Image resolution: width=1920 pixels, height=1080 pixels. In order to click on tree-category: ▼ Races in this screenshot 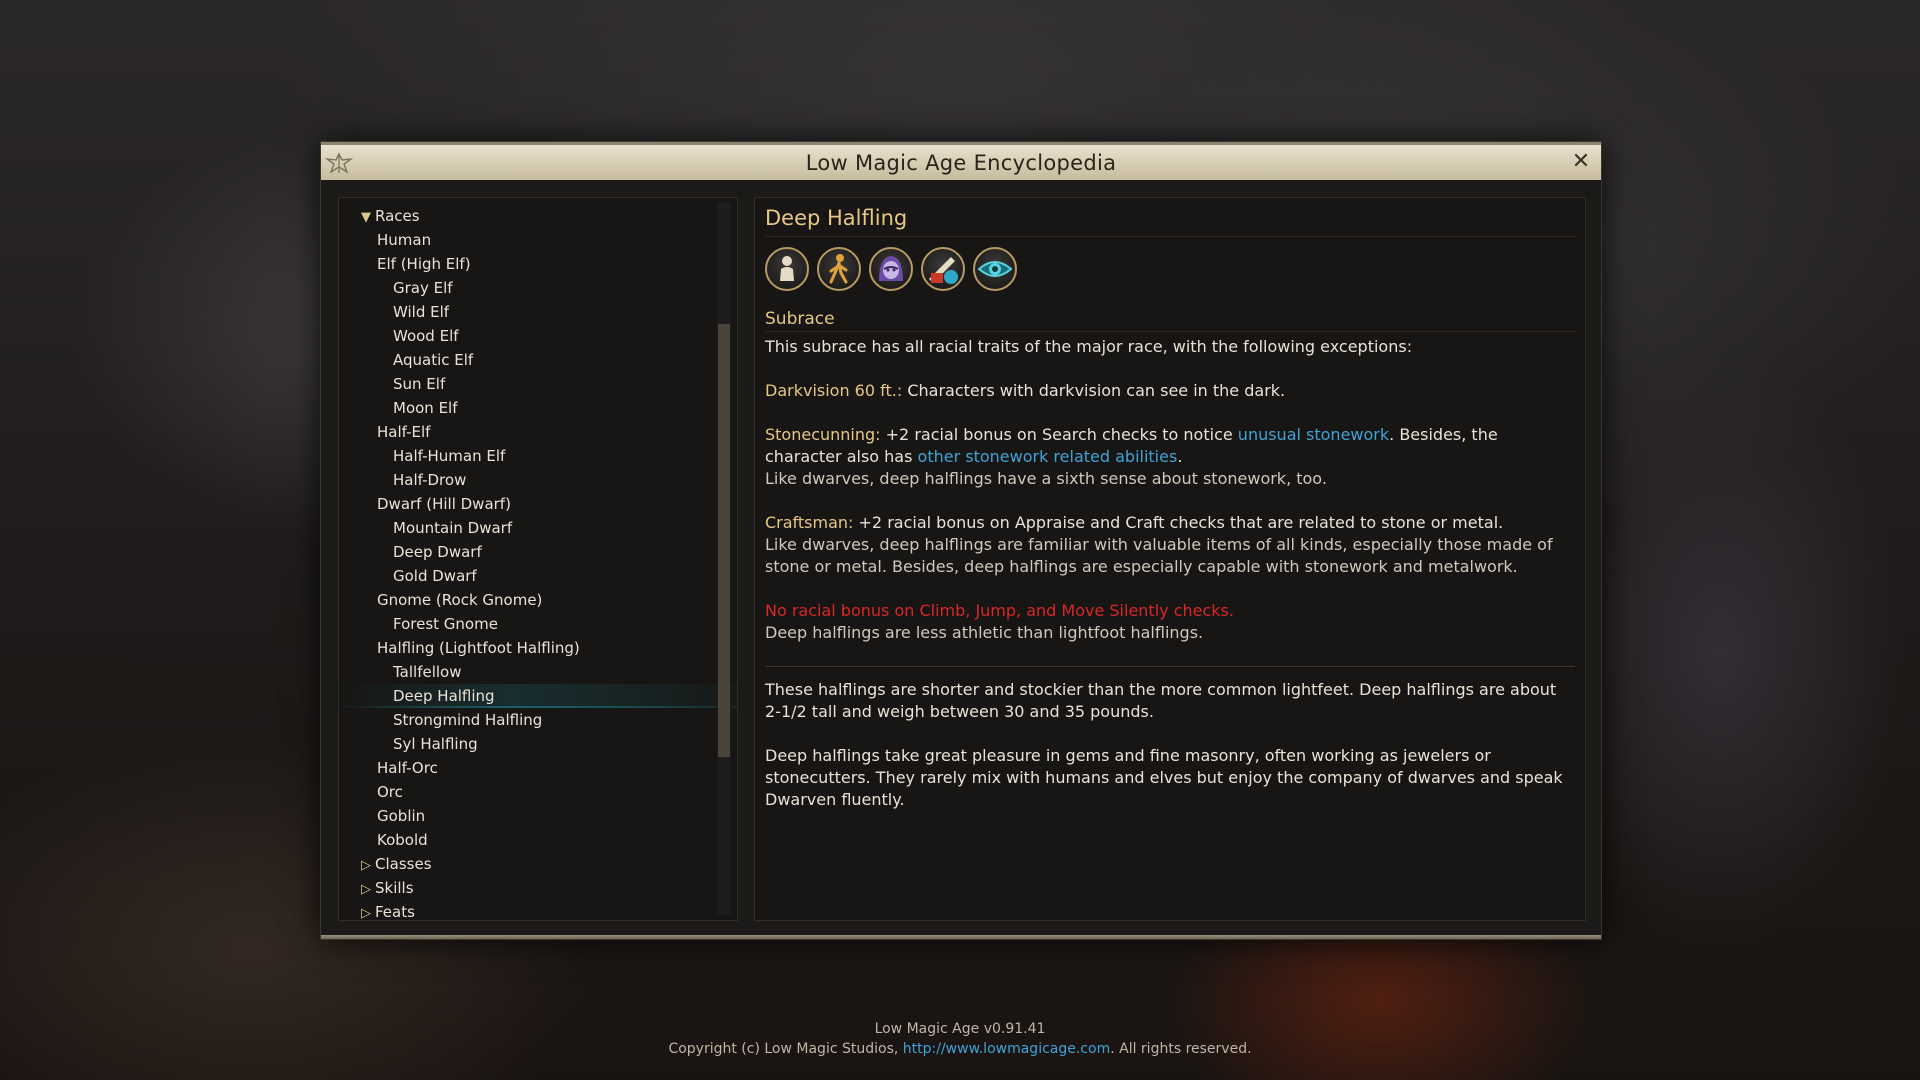, I will do `click(538, 217)`.